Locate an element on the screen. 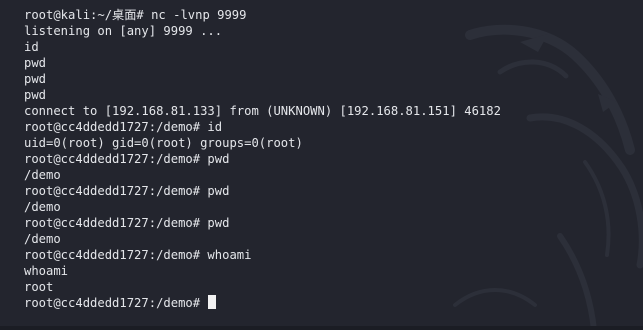 The height and width of the screenshot is (330, 643). terminal-bottom-edge is located at coordinates (321, 328).